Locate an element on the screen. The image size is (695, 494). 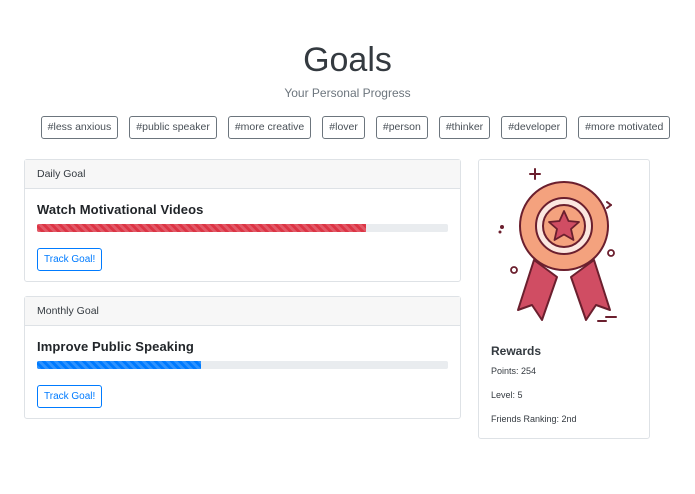
rewards-title: Rewards is located at coordinates (516, 351).